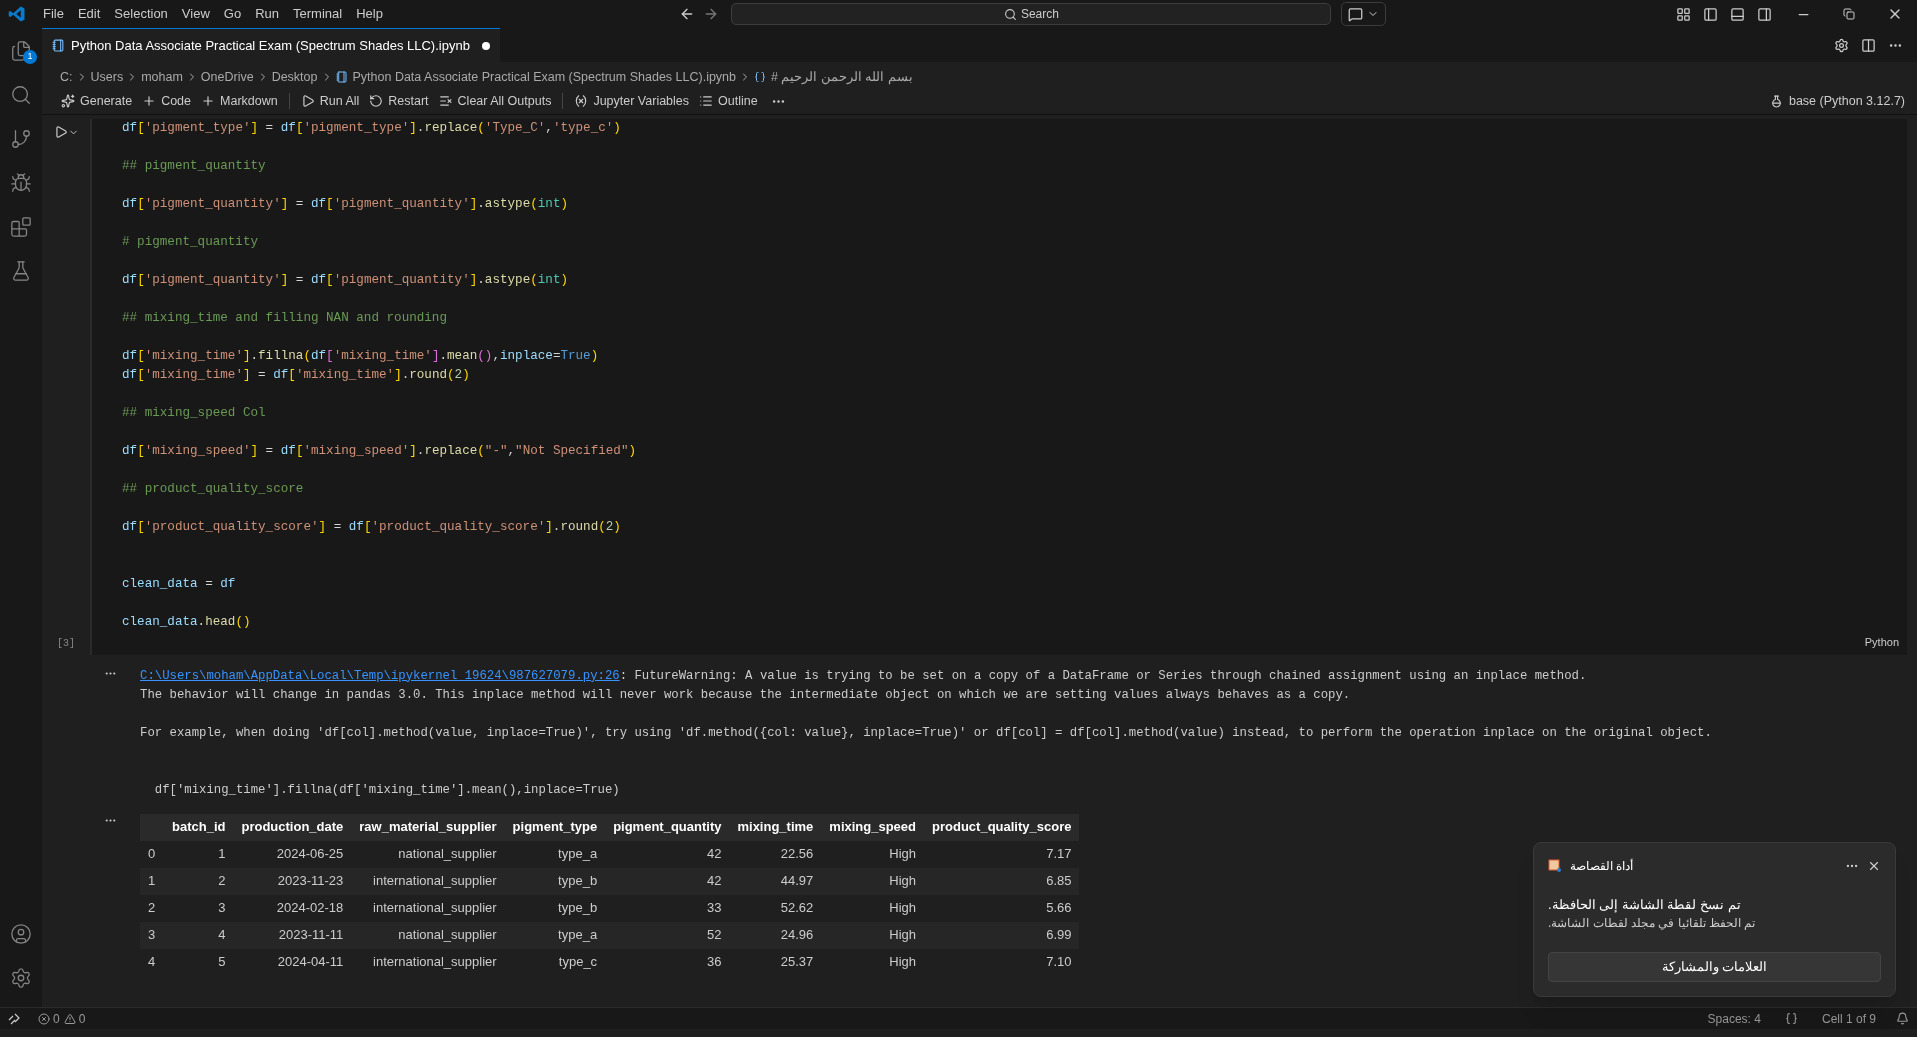 The height and width of the screenshot is (1037, 1917). What do you see at coordinates (775, 881) in the screenshot?
I see `table-cell: 44.97` at bounding box center [775, 881].